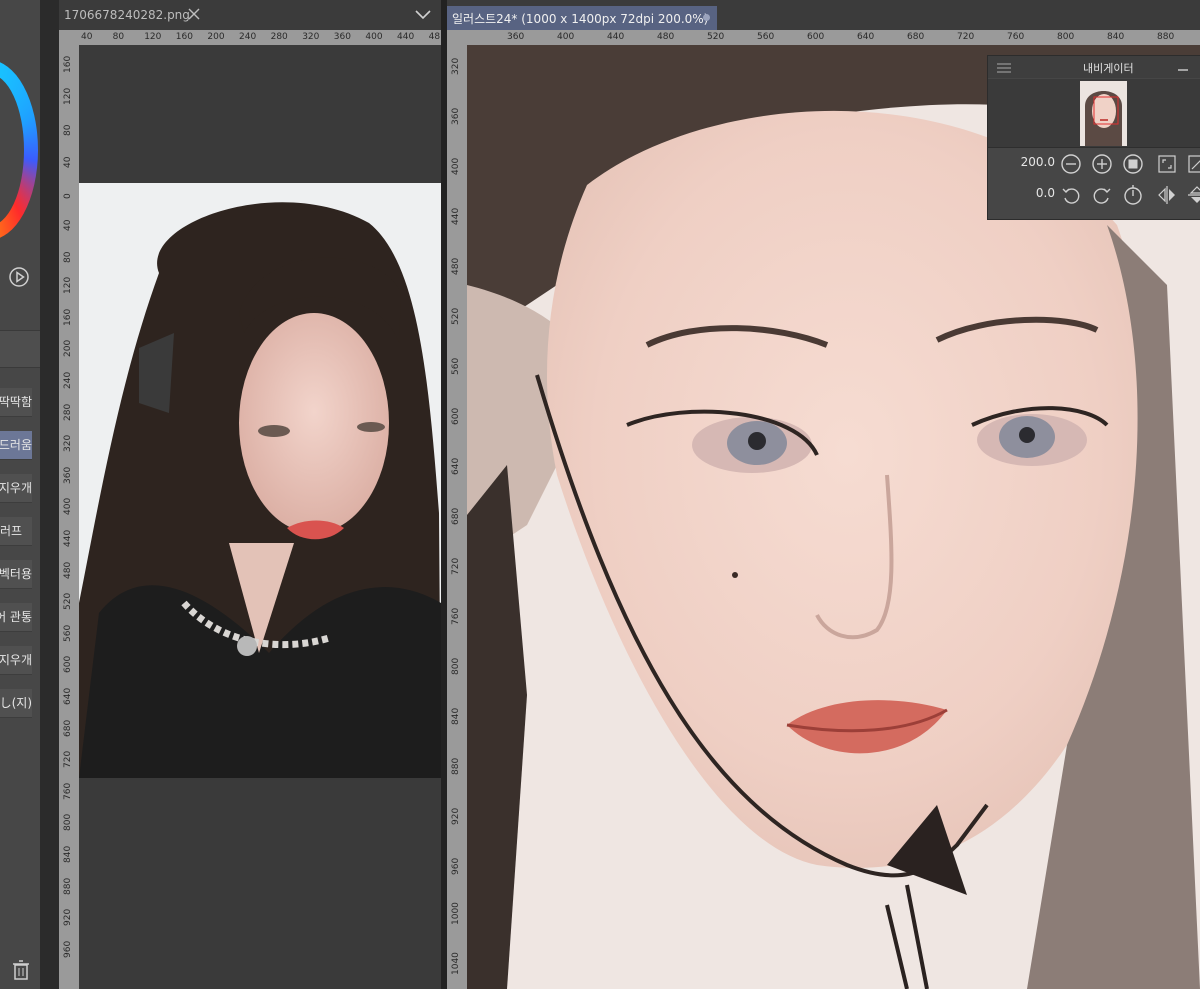 The height and width of the screenshot is (989, 1200). I want to click on menu-icon, so click(1004, 68).